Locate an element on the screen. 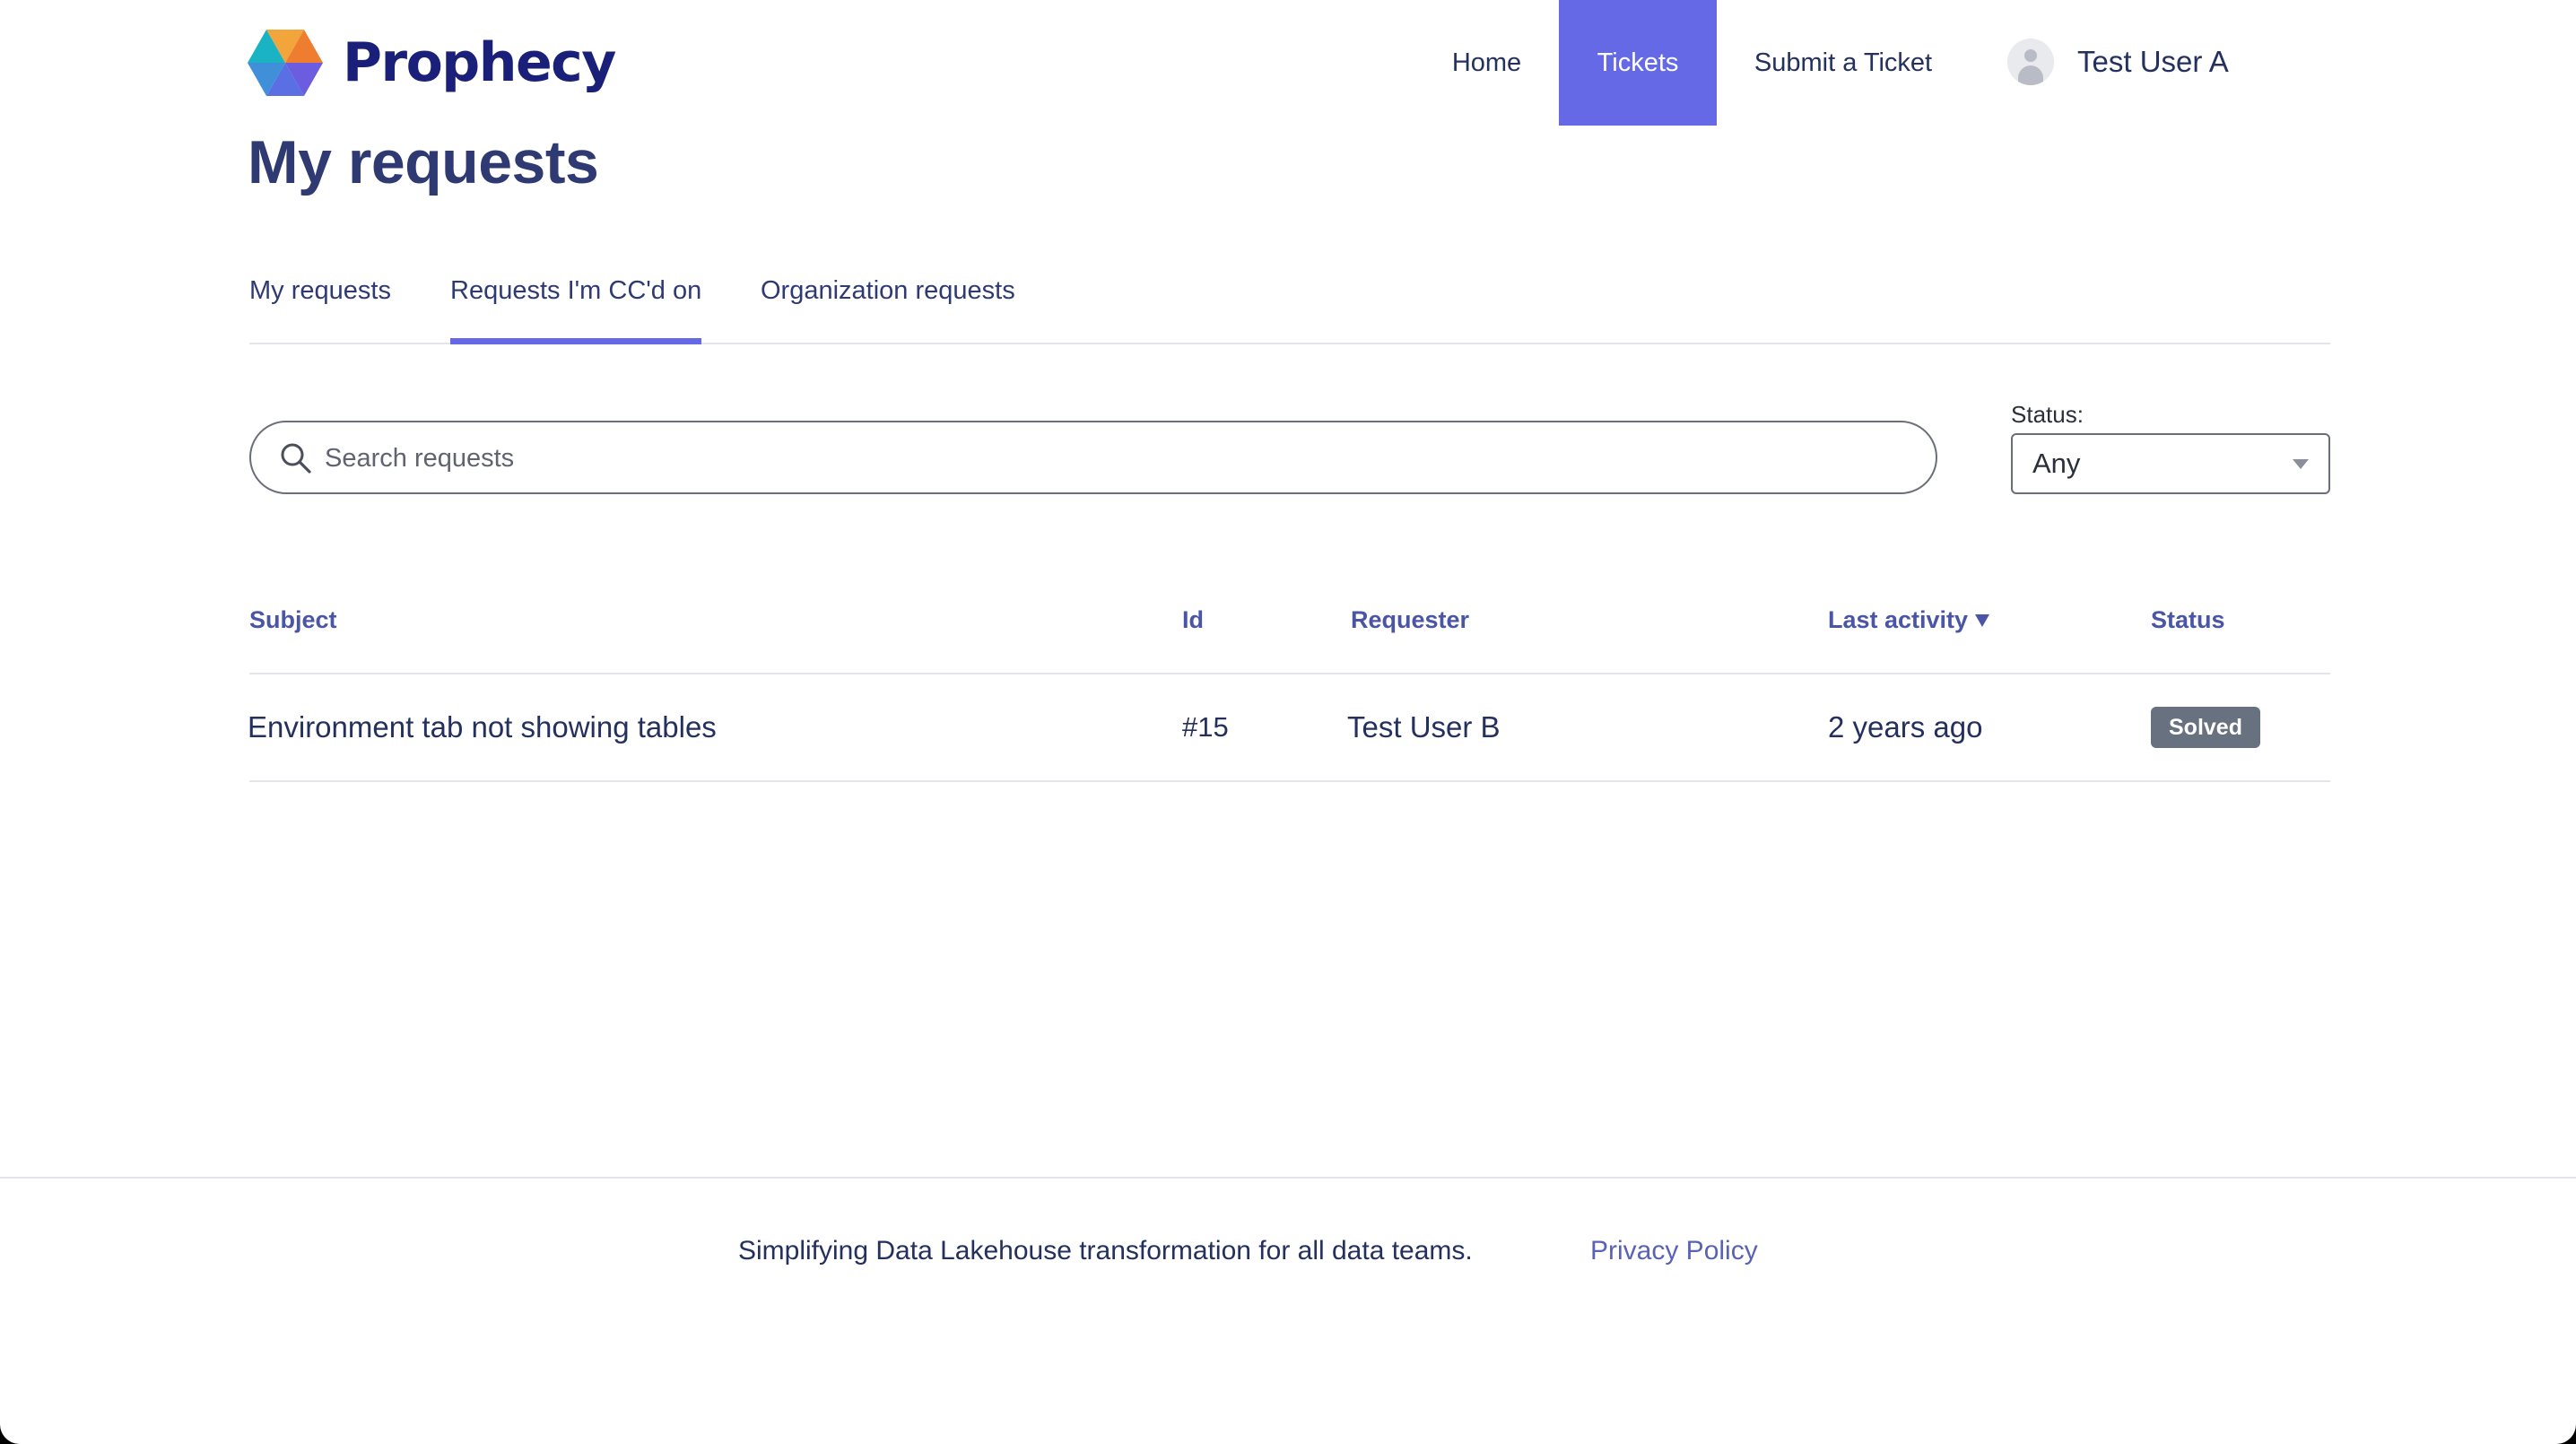 Image resolution: width=2576 pixels, height=1444 pixels. column-header-subject: Subject is located at coordinates (293, 620).